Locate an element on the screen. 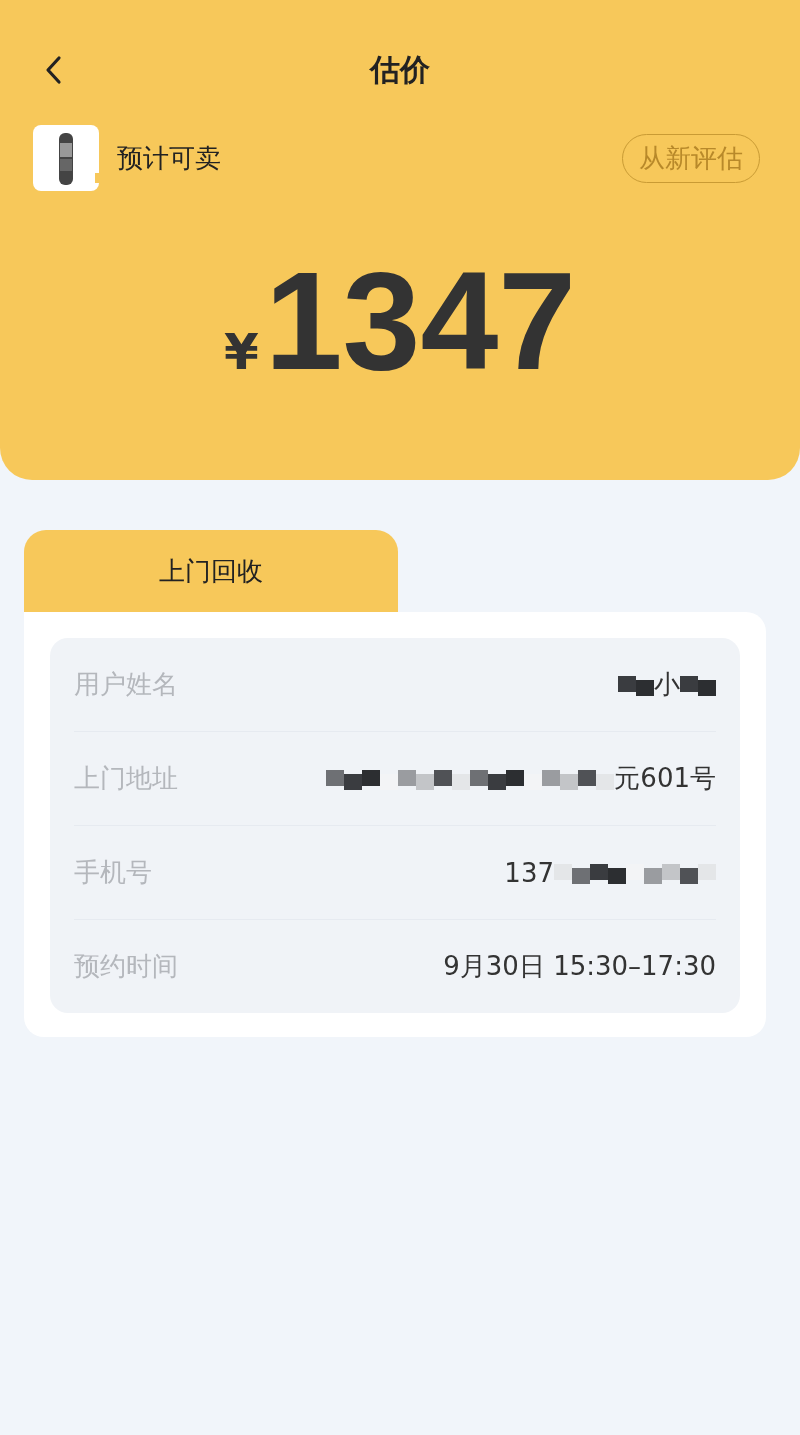 The height and width of the screenshot is (1435, 800). page-title: 估价 is located at coordinates (400, 69).